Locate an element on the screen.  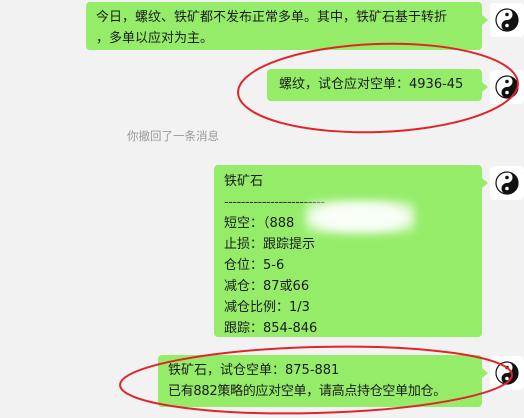
message-text-line: 今日，螺纹、铁矿都不发布正常多单。其中，铁矿石基于转折 is located at coordinates (272, 17).